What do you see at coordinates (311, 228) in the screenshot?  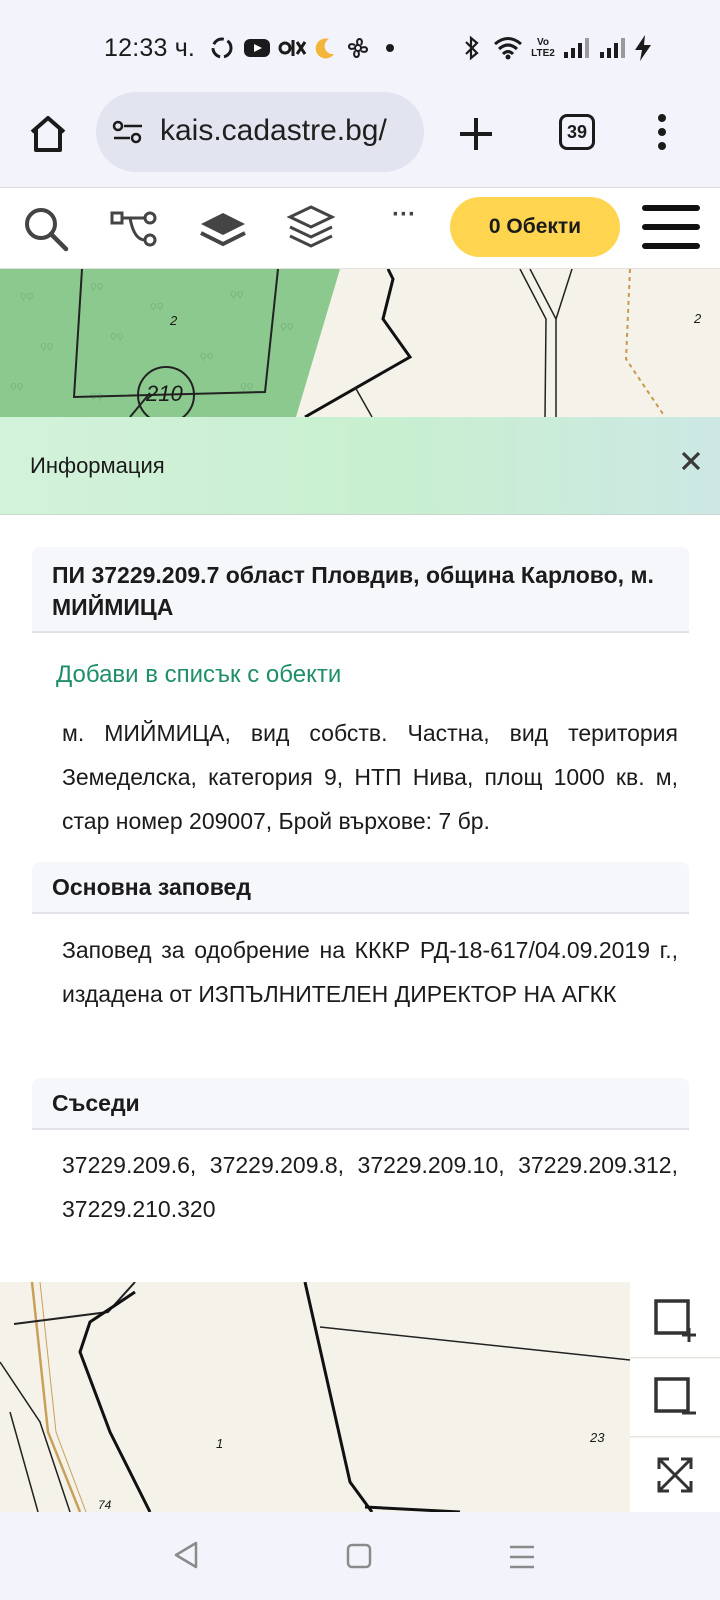 I see `layers-icon` at bounding box center [311, 228].